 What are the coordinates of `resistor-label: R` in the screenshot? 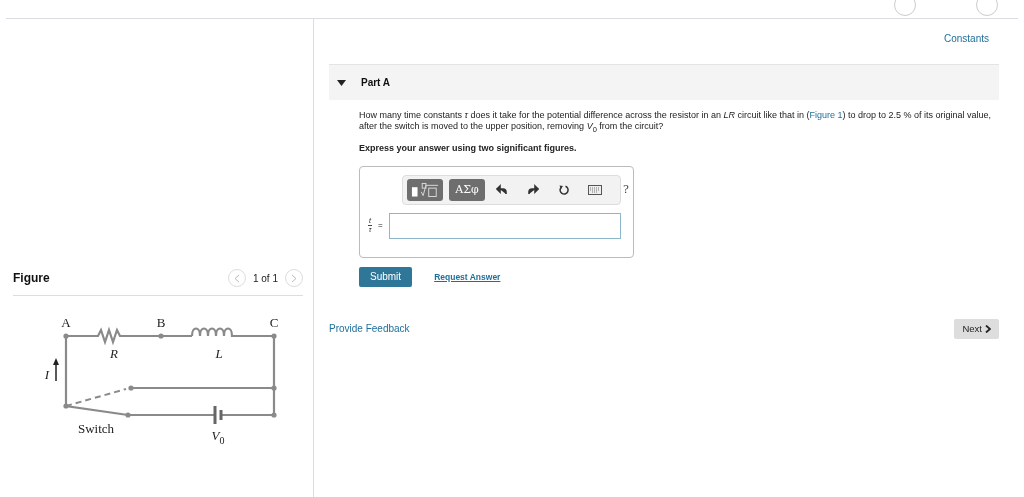 It's located at (114, 353).